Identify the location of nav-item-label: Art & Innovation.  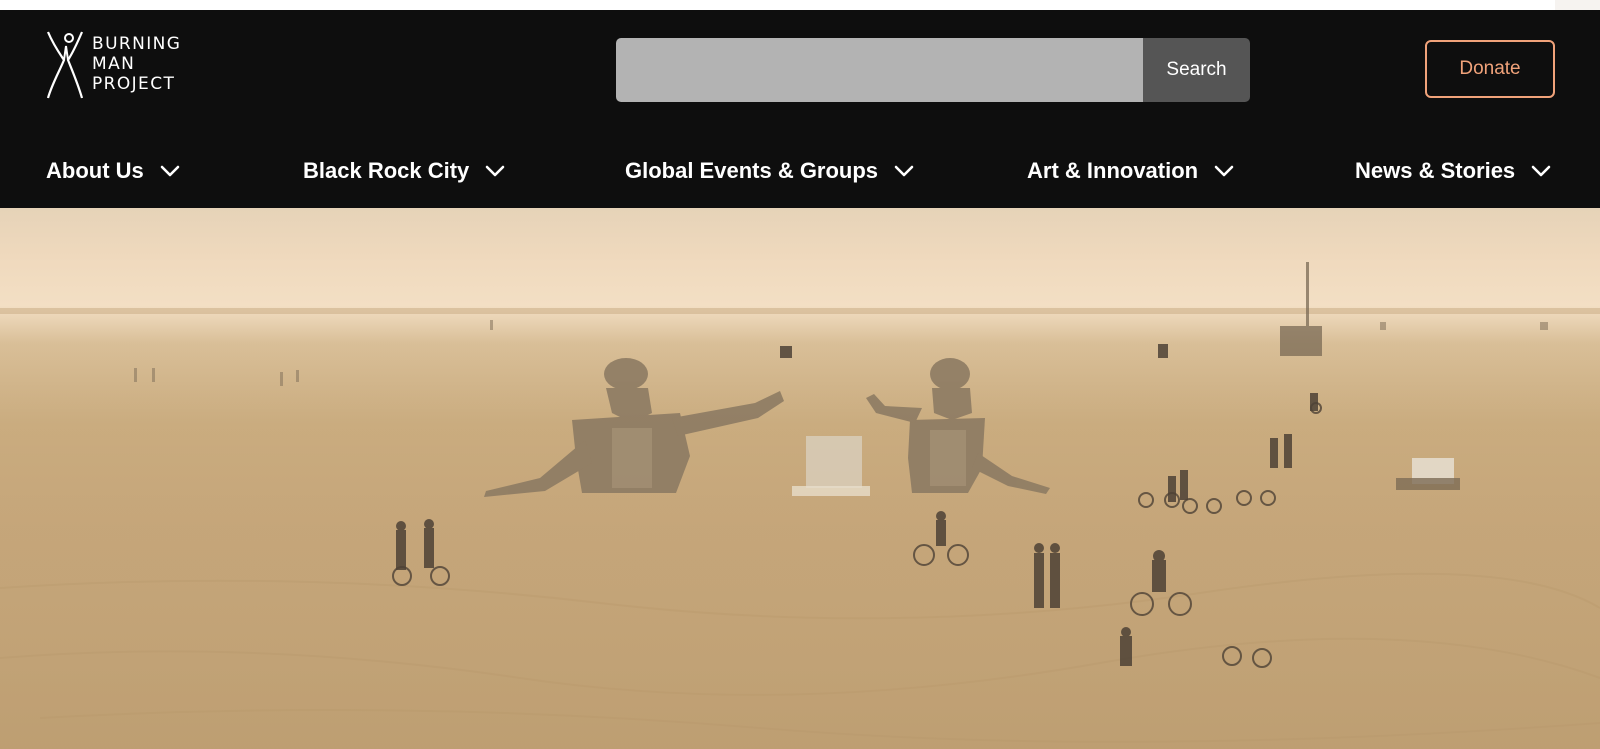
(1113, 170).